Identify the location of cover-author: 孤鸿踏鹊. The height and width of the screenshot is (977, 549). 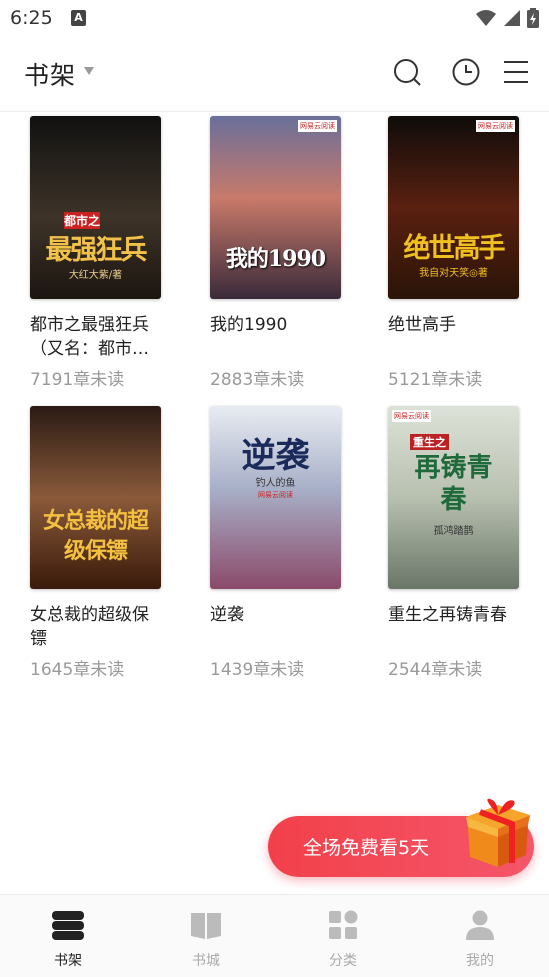
(453, 531).